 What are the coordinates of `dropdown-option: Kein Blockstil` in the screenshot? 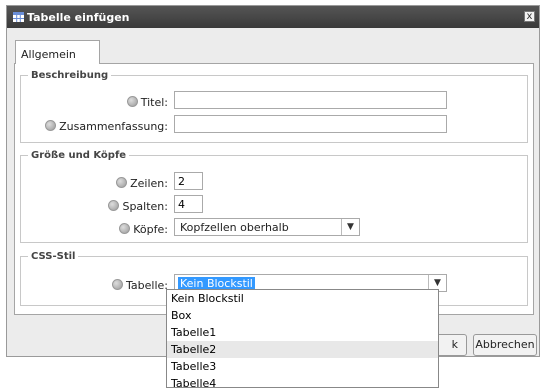 It's located at (302, 298).